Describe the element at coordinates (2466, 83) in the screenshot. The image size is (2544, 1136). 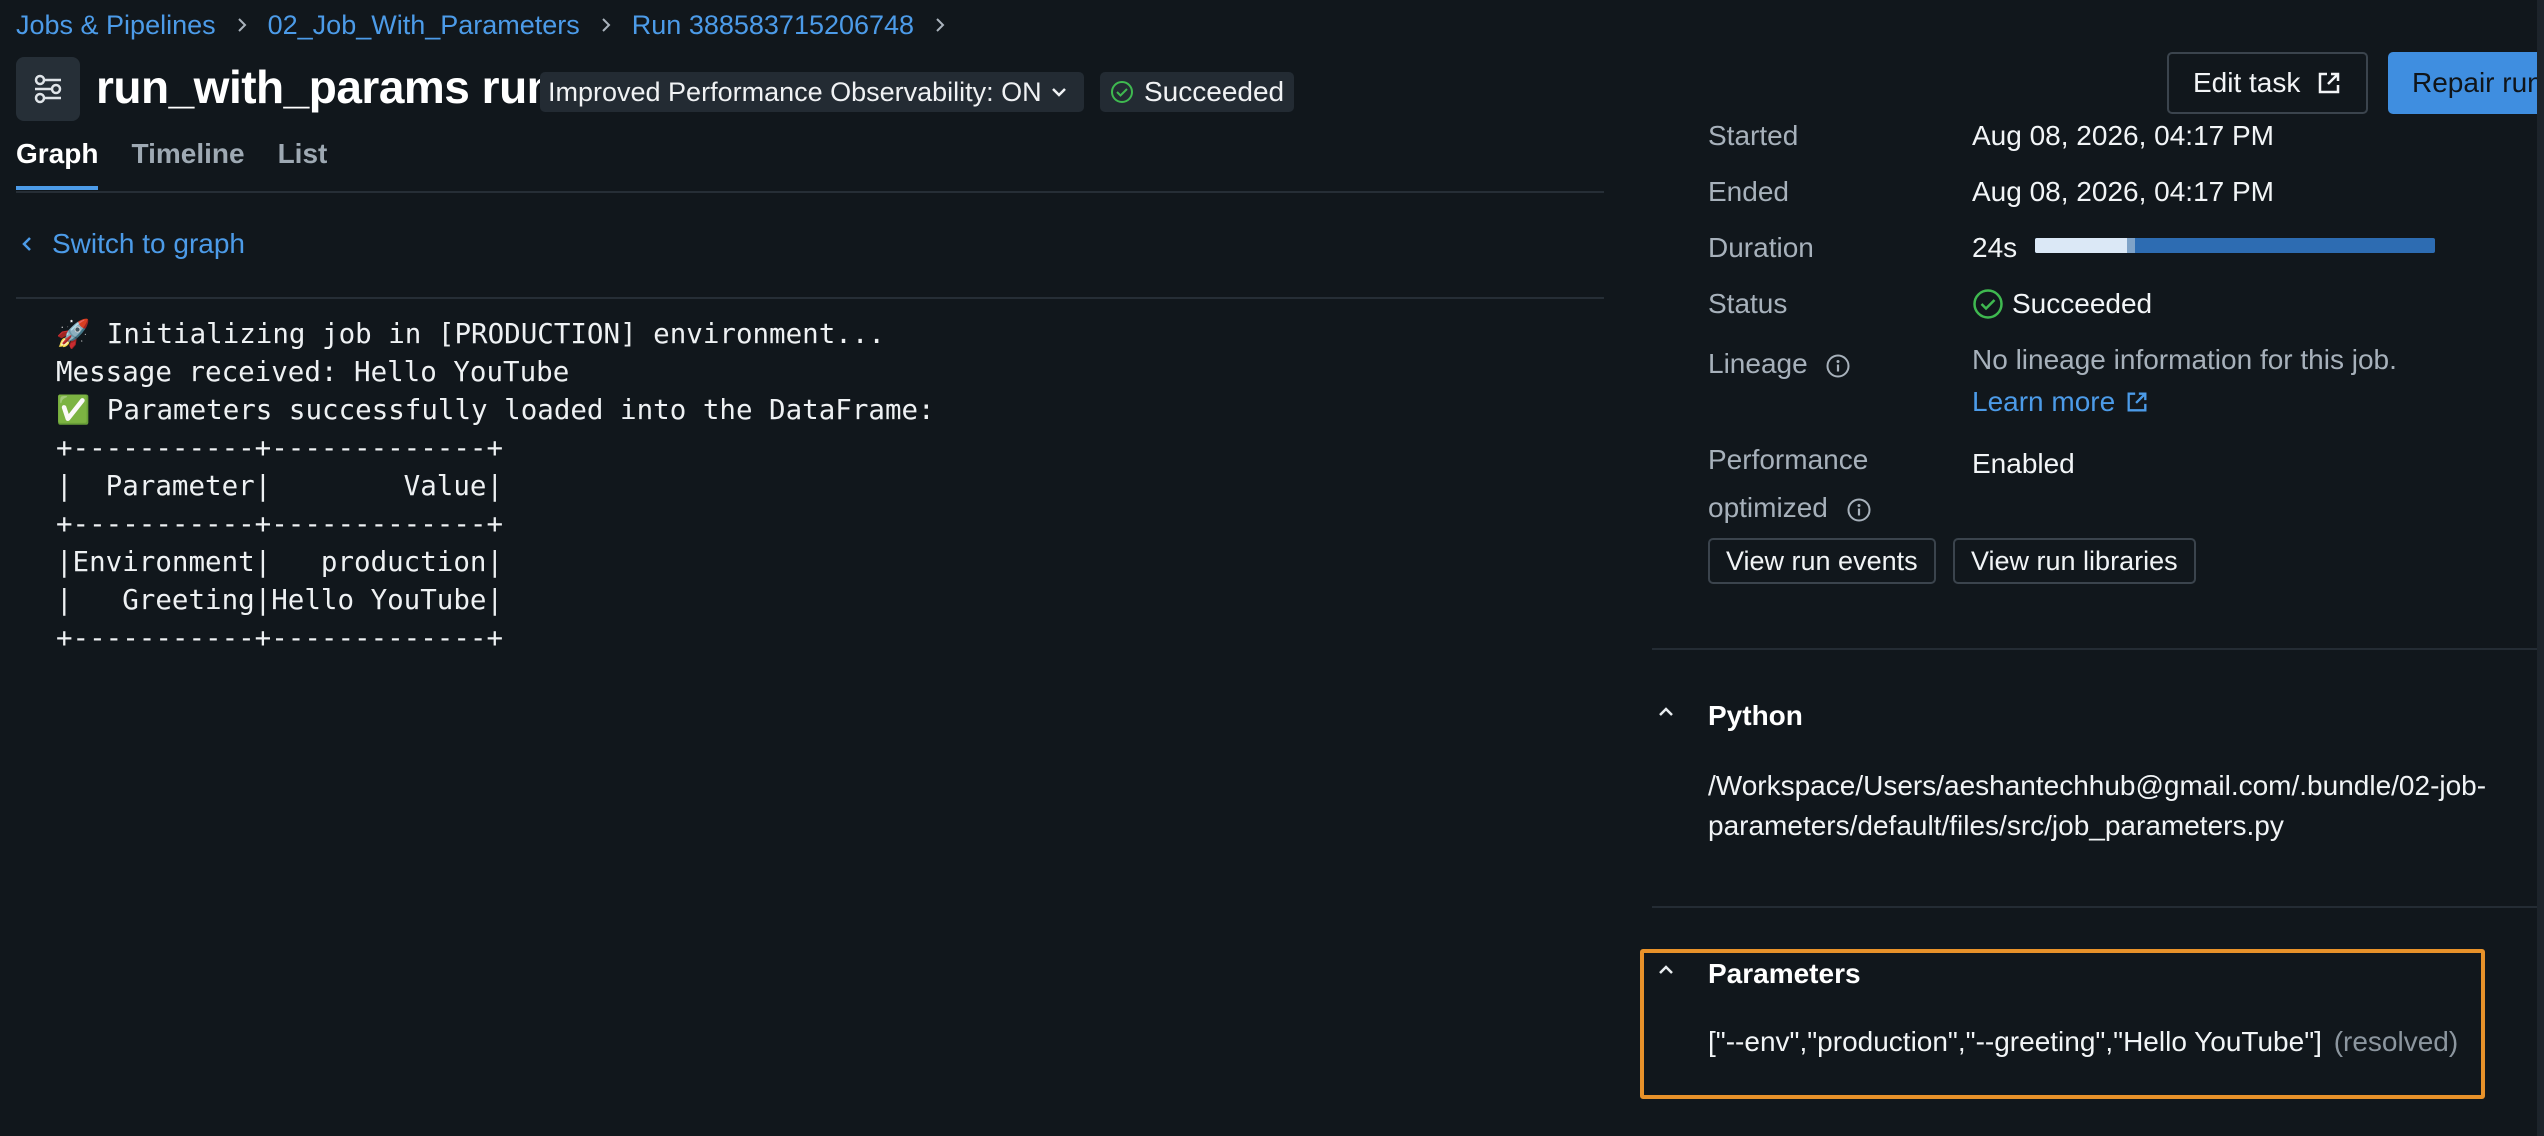
I see `repair-run-button: Repair run` at that location.